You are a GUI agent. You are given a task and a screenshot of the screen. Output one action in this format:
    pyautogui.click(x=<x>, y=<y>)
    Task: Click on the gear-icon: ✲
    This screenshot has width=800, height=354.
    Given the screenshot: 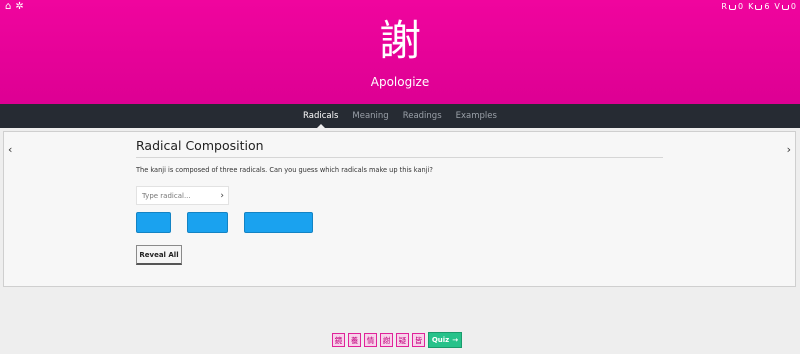 What is the action you would take?
    pyautogui.click(x=19, y=7)
    